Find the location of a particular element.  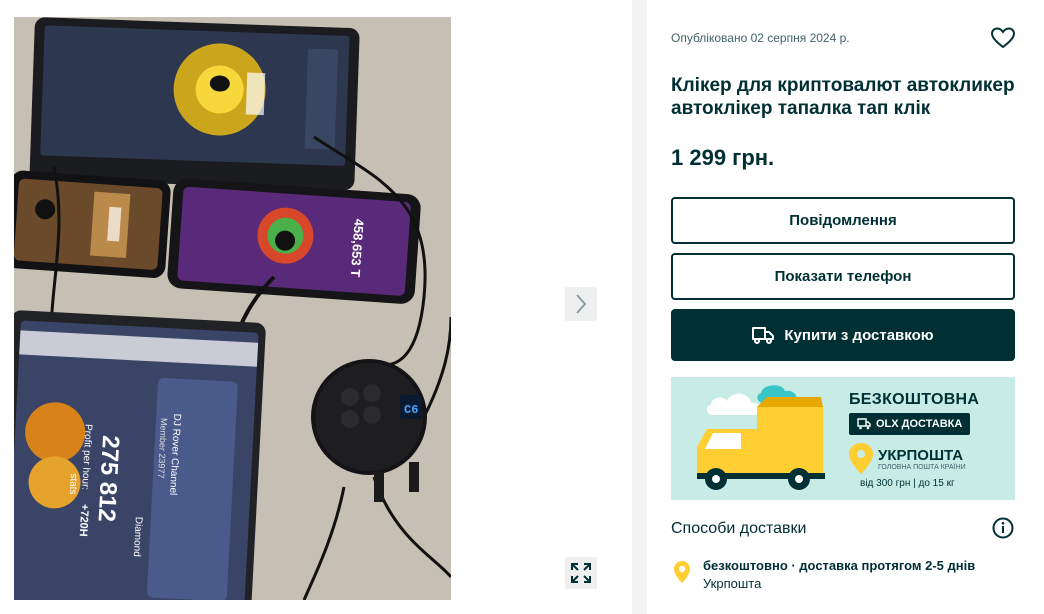

ukrposhta-label: УКРПОШТА is located at coordinates (921, 455).